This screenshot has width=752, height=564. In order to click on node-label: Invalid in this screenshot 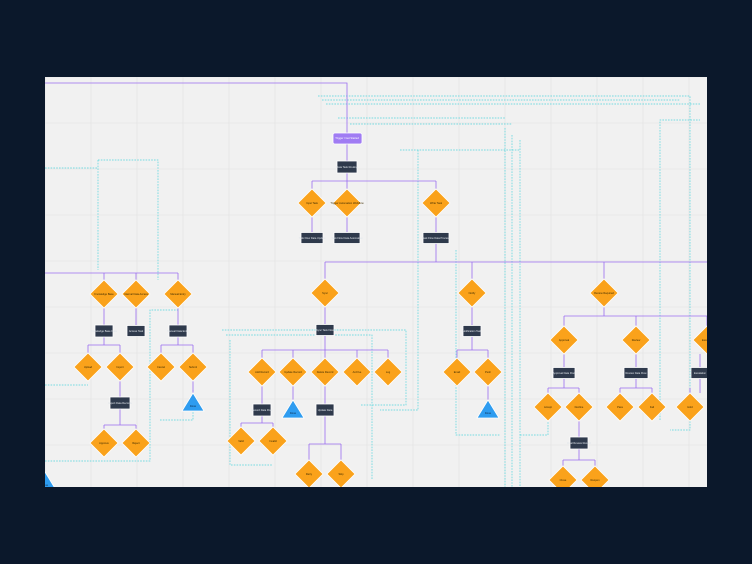, I will do `click(273, 441)`.